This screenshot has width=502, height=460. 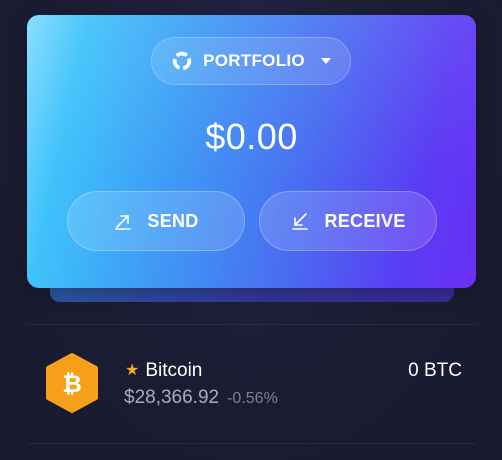 What do you see at coordinates (174, 370) in the screenshot?
I see `asset-name: Bitcoin` at bounding box center [174, 370].